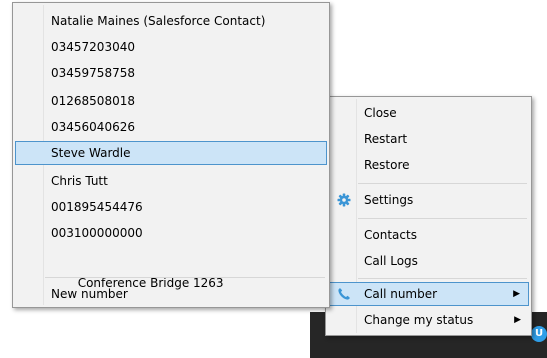 This screenshot has width=547, height=358. Describe the element at coordinates (390, 235) in the screenshot. I see `contacts-label: Contacts` at that location.